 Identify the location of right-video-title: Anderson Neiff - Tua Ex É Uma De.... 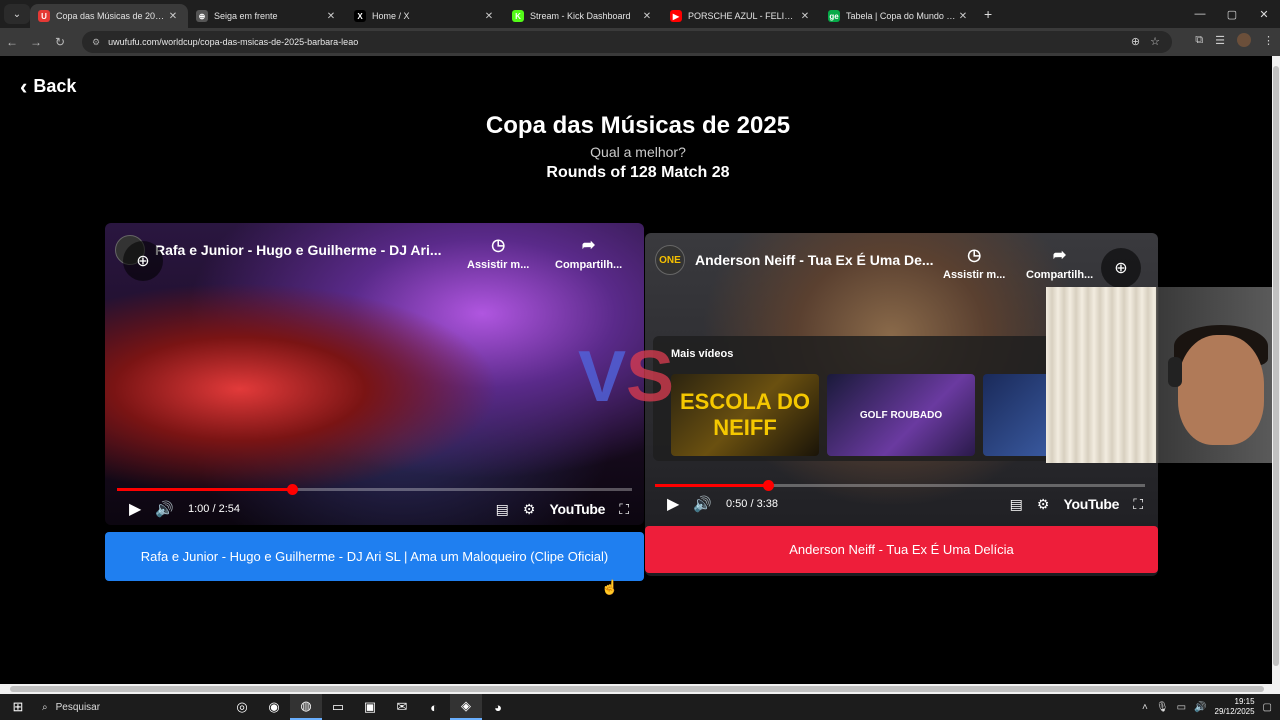
(814, 260).